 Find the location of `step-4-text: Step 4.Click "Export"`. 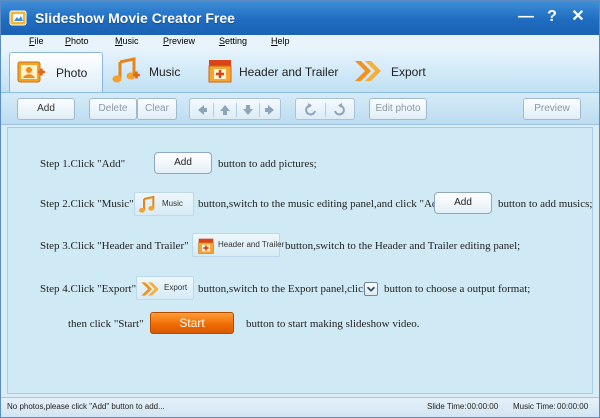

step-4-text: Step 4.Click "Export" is located at coordinates (88, 289).